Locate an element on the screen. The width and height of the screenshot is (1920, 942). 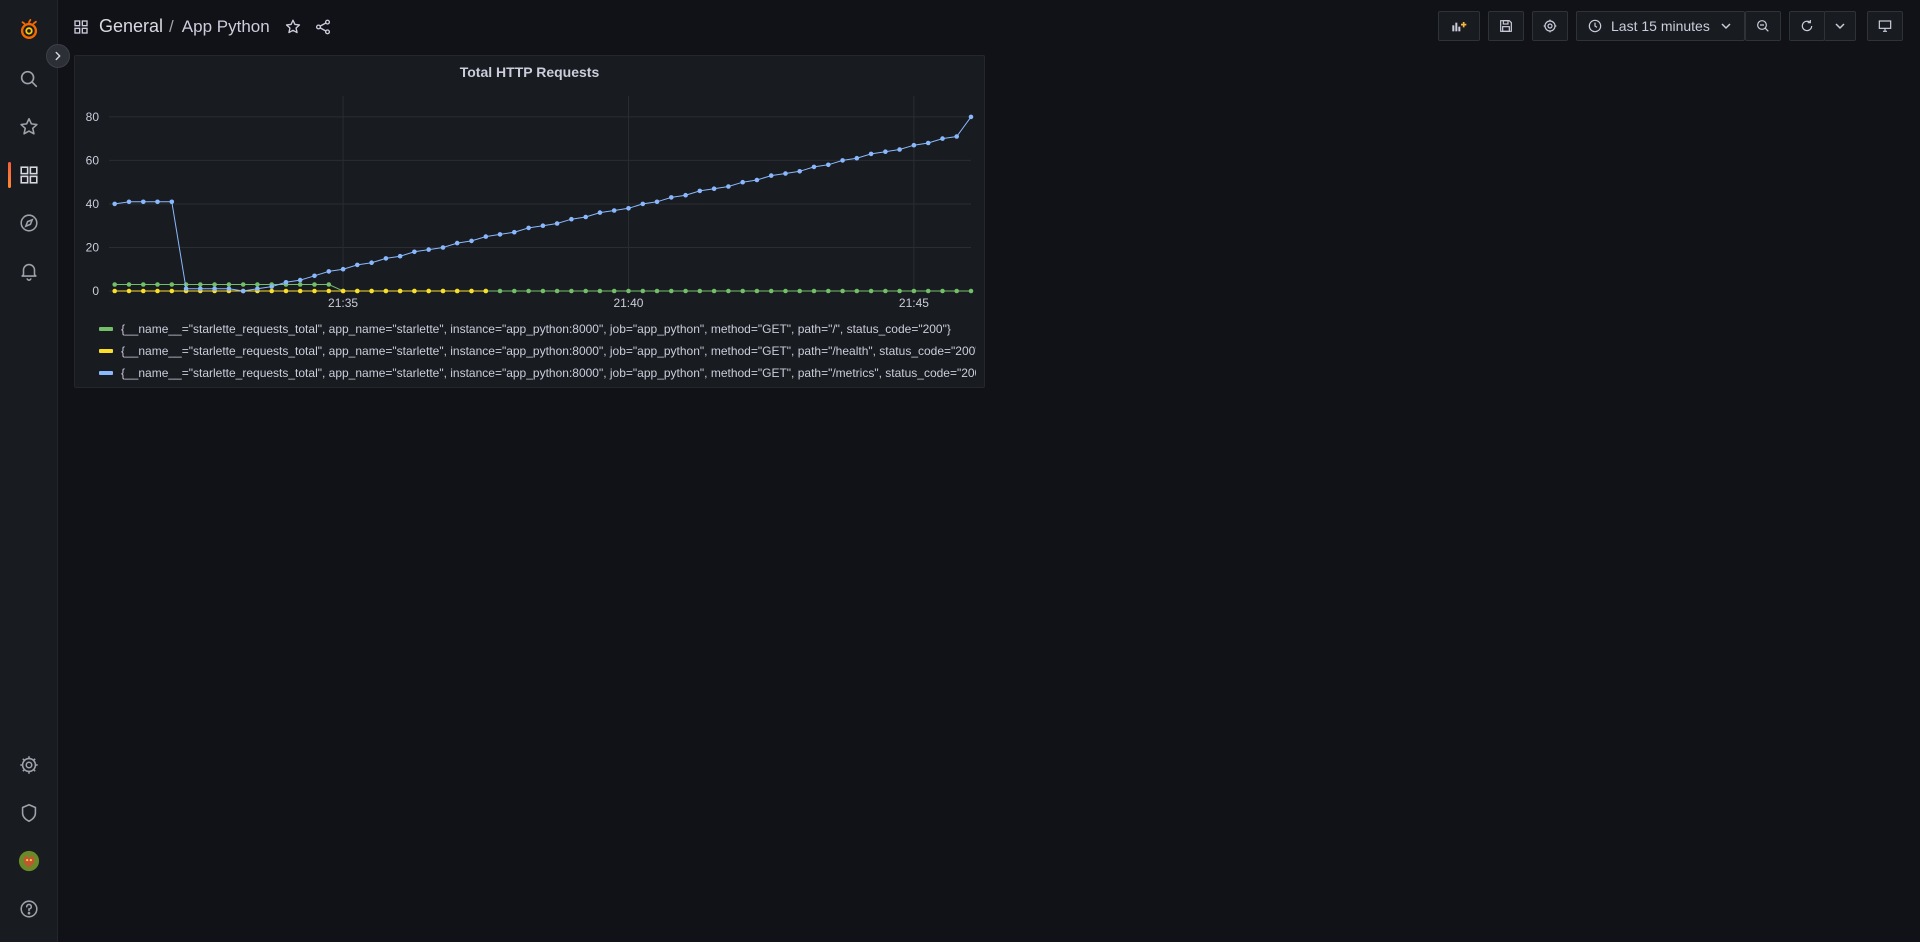
x-tick-label: 21:45 is located at coordinates (914, 303).